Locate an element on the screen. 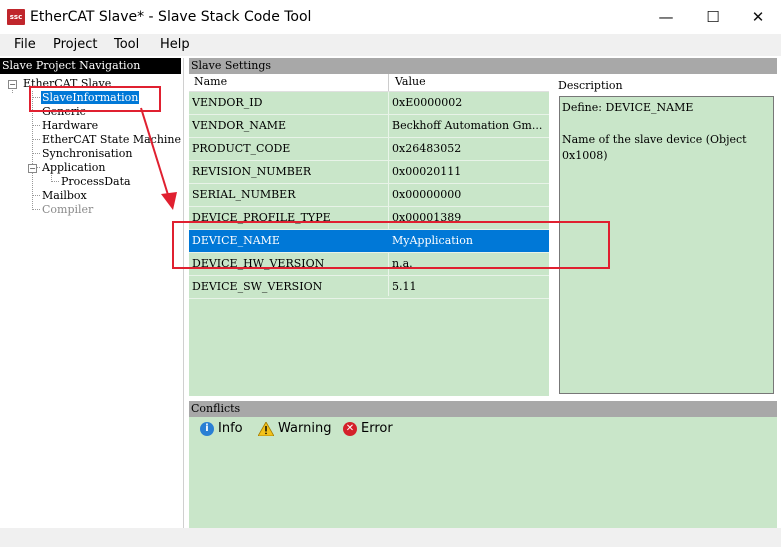 The width and height of the screenshot is (781, 547). app-icon: ssc is located at coordinates (16, 17).